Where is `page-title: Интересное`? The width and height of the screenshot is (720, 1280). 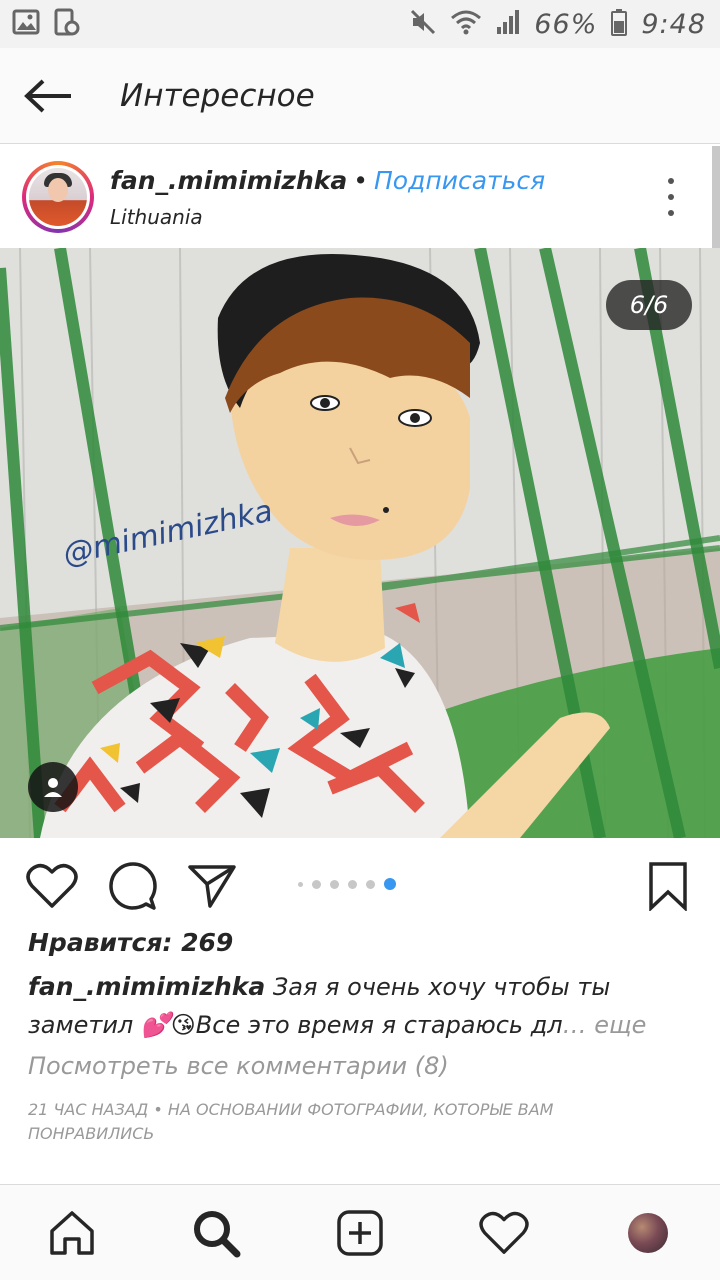
page-title: Интересное is located at coordinates (217, 95).